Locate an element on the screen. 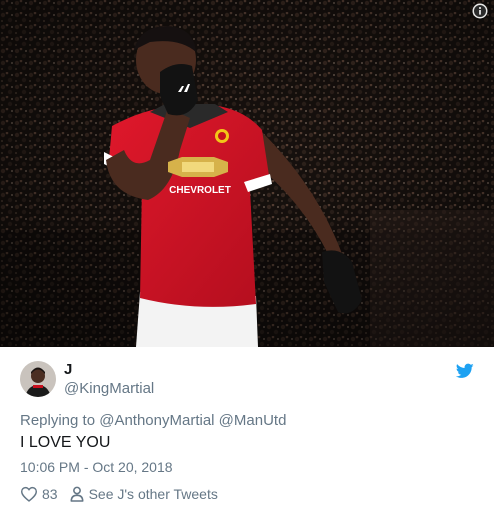  reply-prefix: Replying to is located at coordinates (58, 420).